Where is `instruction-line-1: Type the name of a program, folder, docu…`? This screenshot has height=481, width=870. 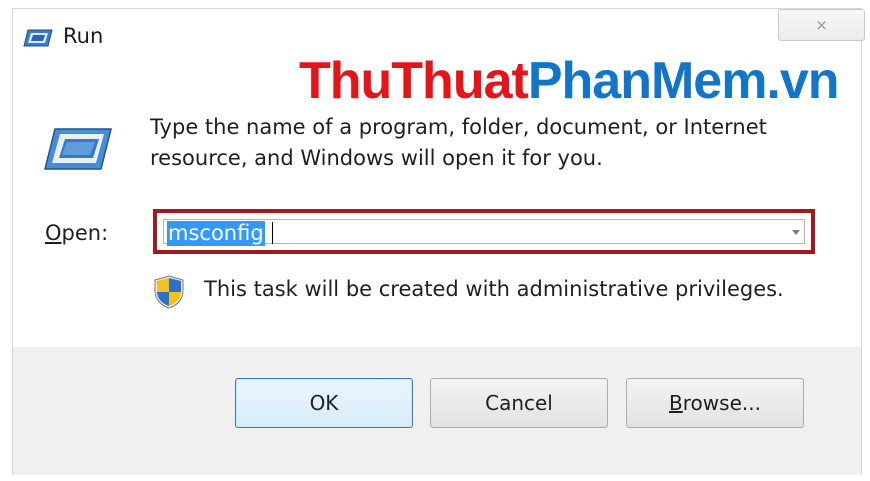
instruction-line-1: Type the name of a program, folder, docu… is located at coordinates (458, 127).